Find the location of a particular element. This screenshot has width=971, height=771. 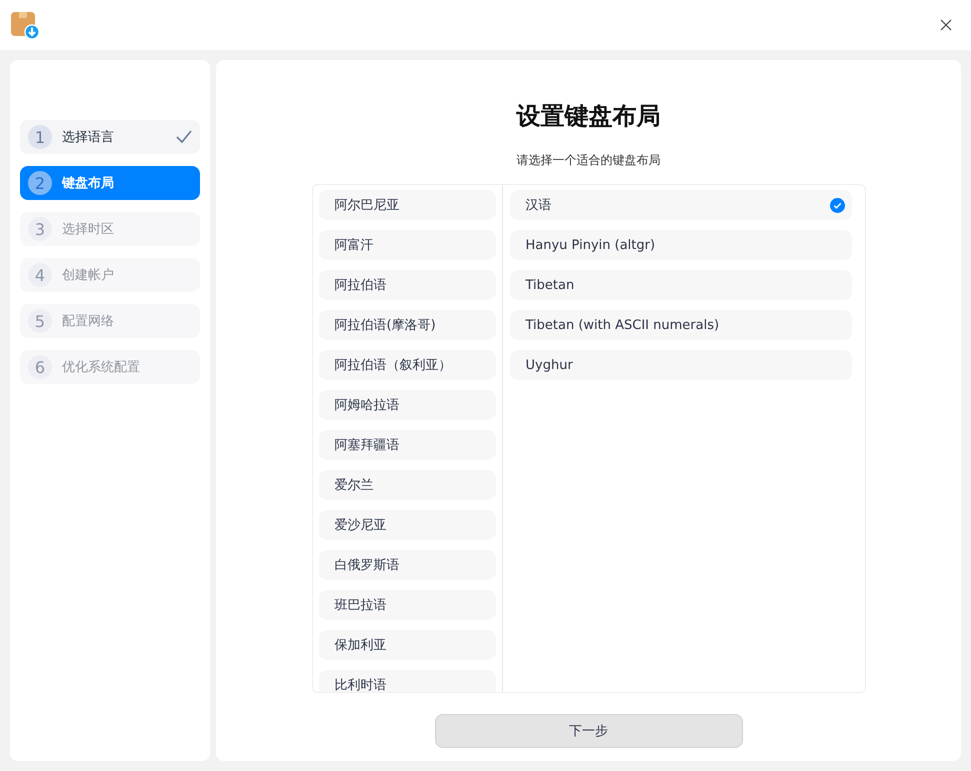

step-number: 2 is located at coordinates (40, 183).